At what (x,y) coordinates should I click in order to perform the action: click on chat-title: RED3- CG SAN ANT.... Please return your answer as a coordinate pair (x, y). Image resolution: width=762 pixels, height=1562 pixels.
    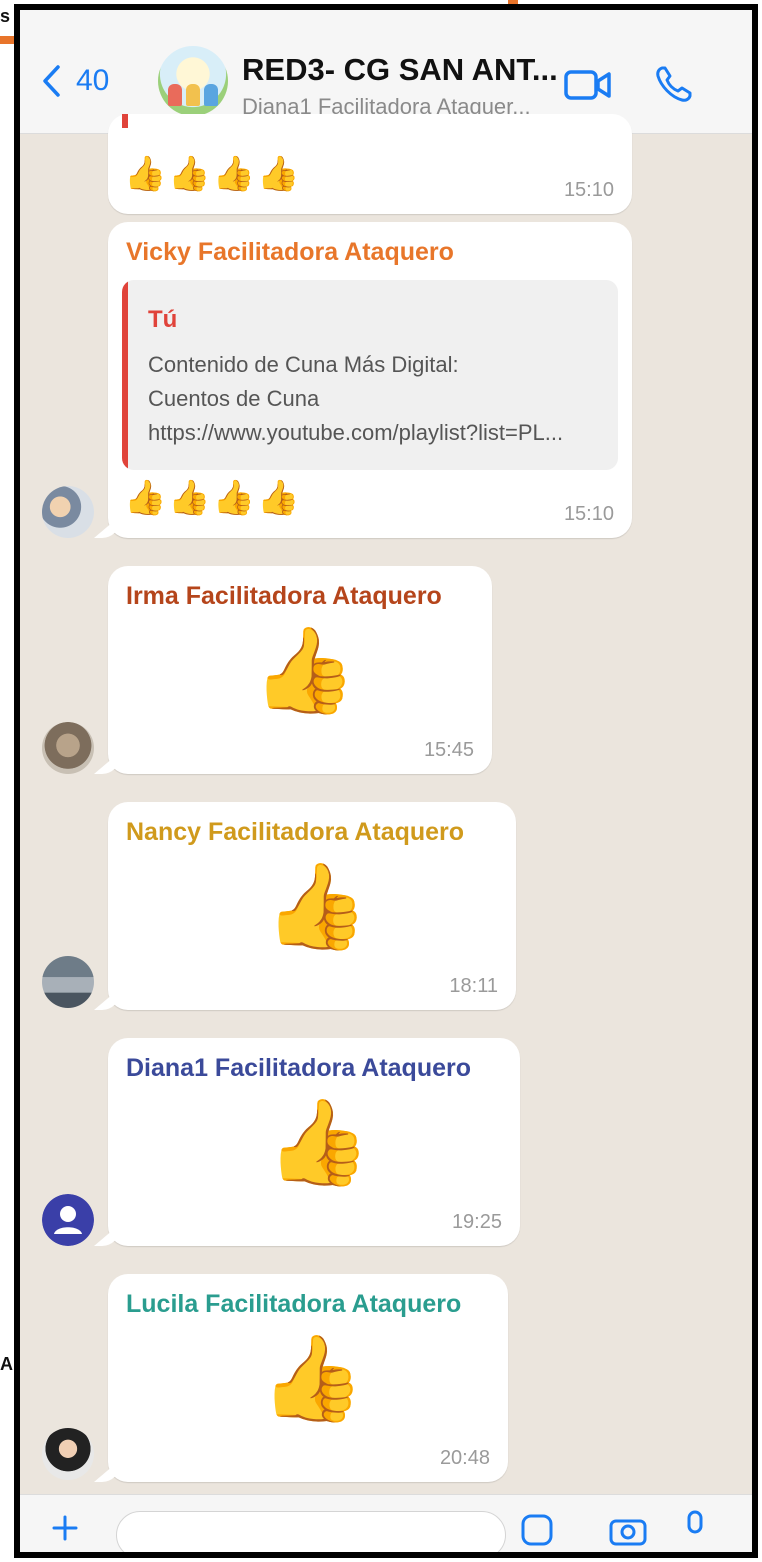
    Looking at the image, I should click on (400, 70).